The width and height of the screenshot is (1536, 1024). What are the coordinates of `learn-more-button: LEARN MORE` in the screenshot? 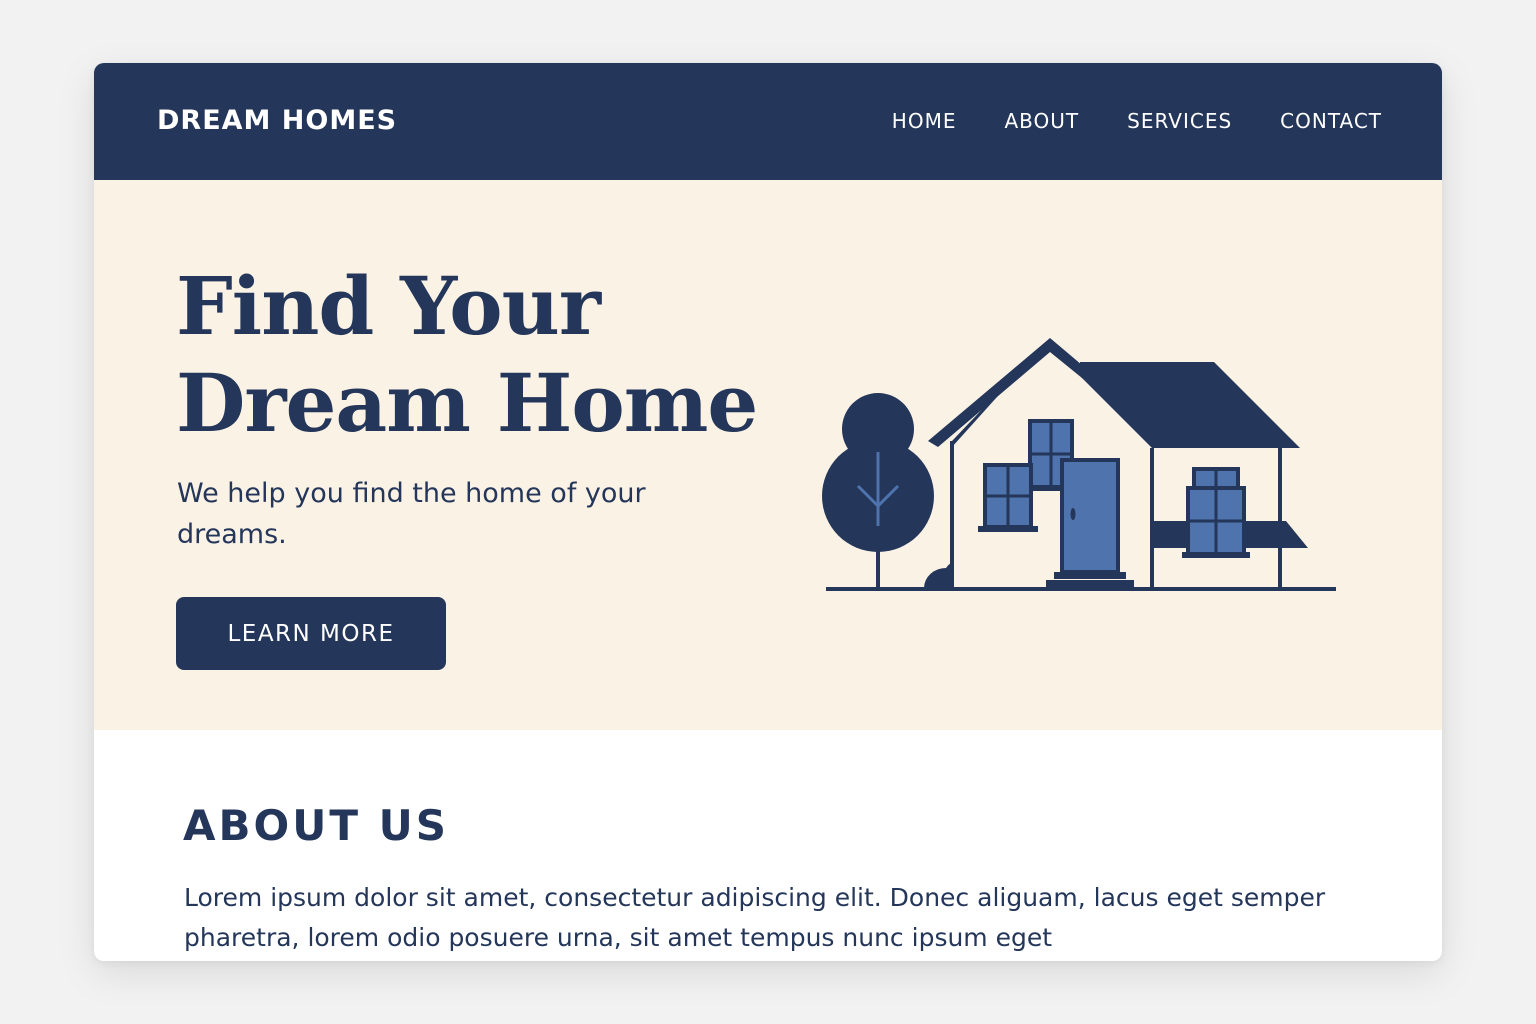 It's located at (311, 633).